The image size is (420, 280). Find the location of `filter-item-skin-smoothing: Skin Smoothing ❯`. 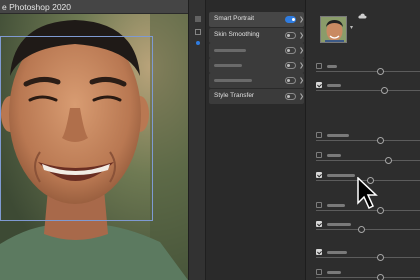

filter-item-skin-smoothing: Skin Smoothing ❯ is located at coordinates (256, 35).